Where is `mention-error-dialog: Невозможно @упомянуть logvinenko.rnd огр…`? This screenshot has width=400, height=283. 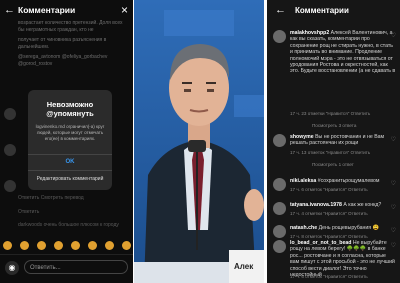 mention-error-dialog: Невозможно @упомянуть logvinenko.rnd огр… is located at coordinates (70, 140).